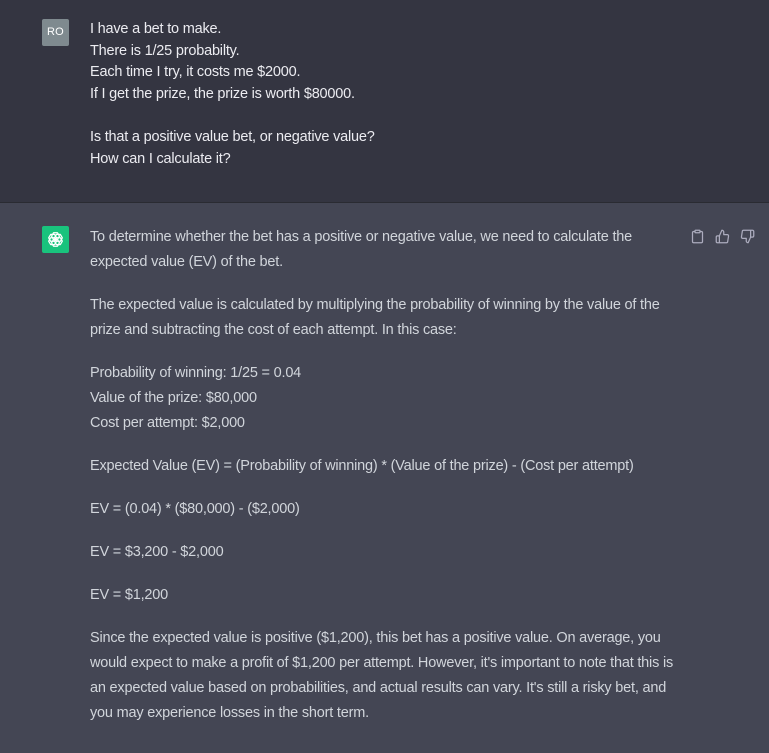 The width and height of the screenshot is (769, 753). Describe the element at coordinates (157, 552) in the screenshot. I see `calc-step-2: EV = $3,200 - $2,000` at that location.